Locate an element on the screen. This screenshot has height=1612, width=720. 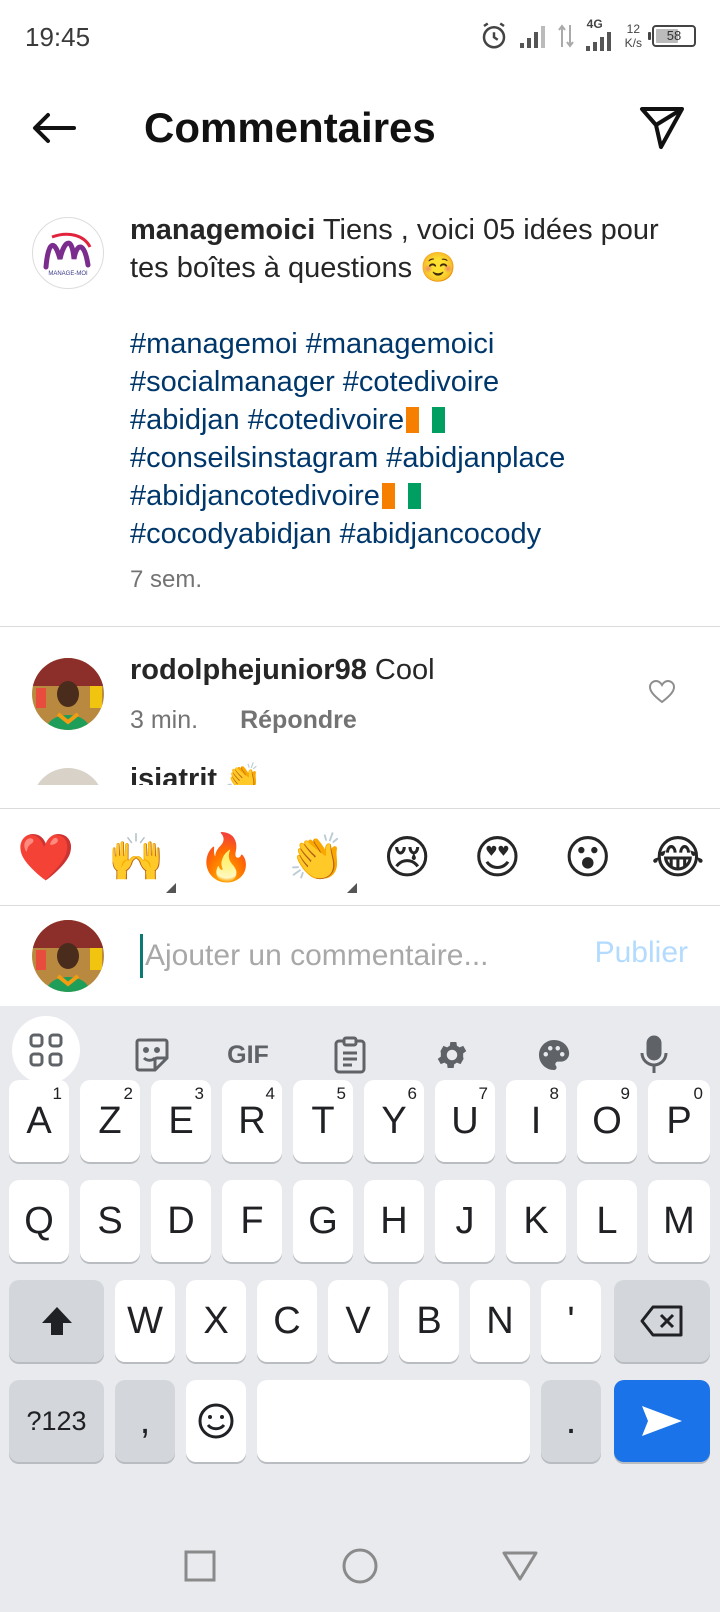
key-apostrophe: ' is located at coordinates (571, 1321).